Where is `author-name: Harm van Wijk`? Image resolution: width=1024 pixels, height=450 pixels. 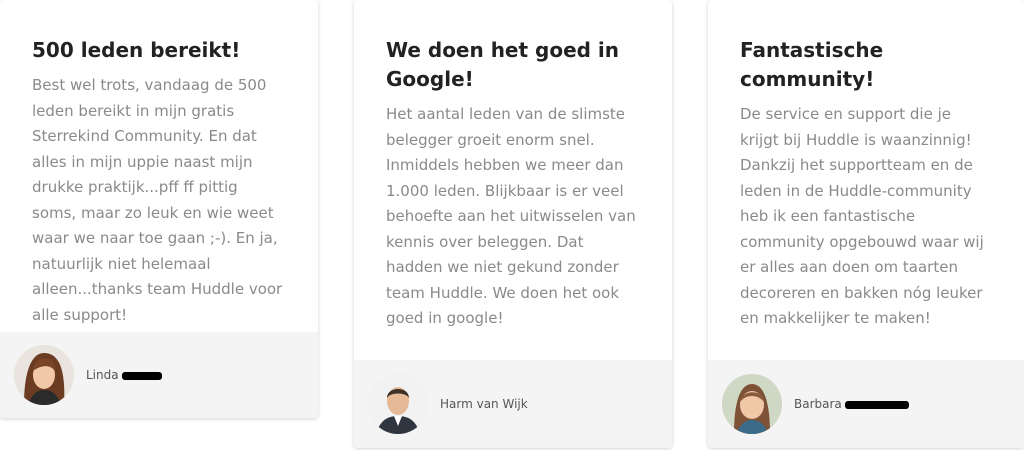
author-name: Harm van Wijk is located at coordinates (484, 404).